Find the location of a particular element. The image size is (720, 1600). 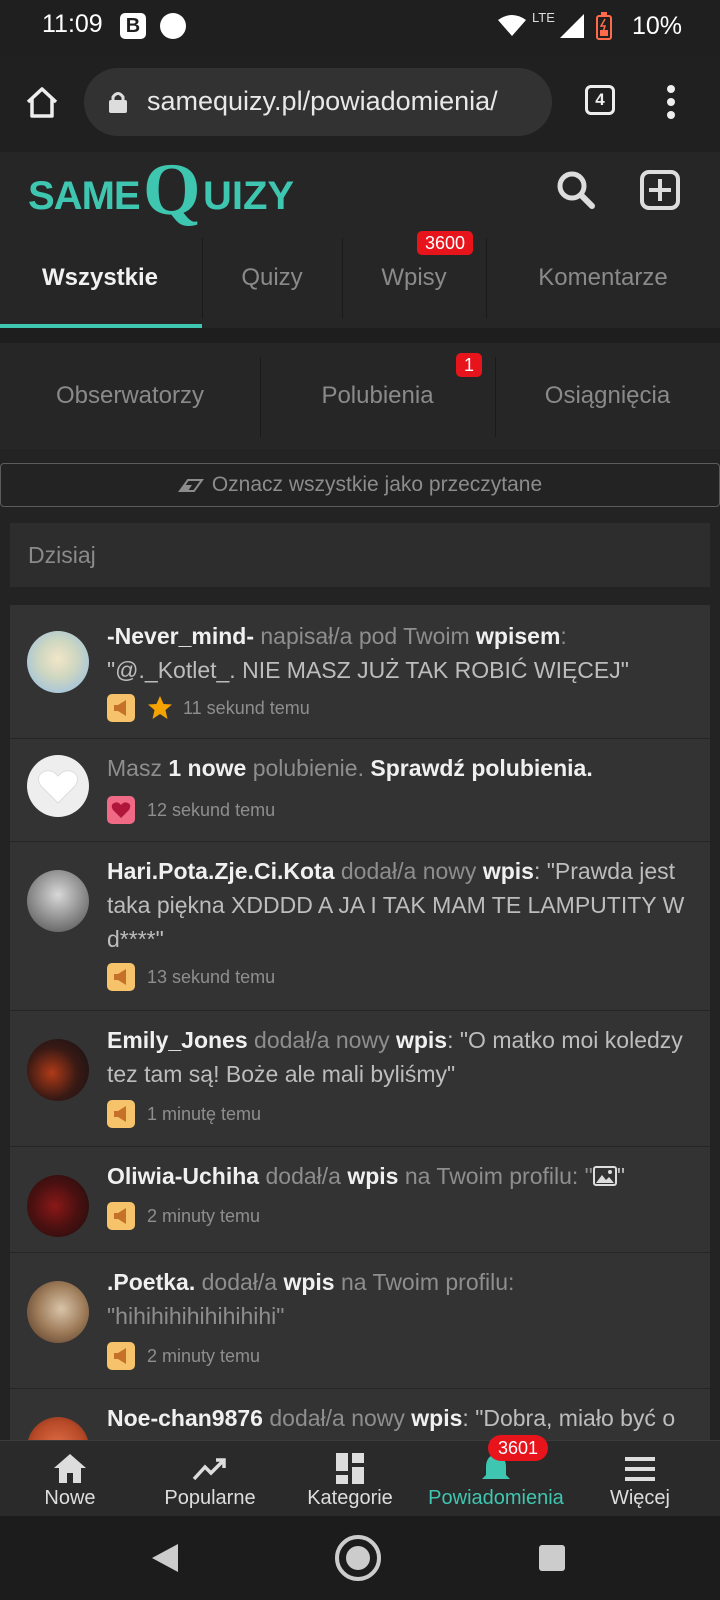

back-icon is located at coordinates (165, 1558).